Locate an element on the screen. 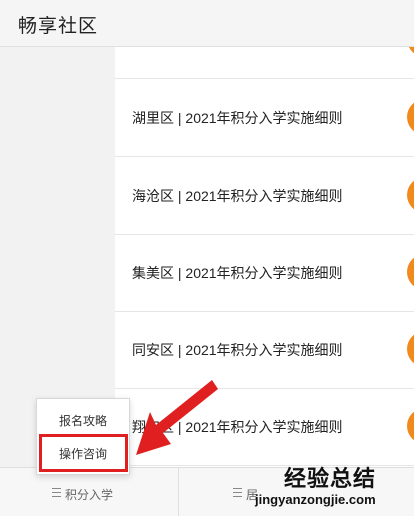 The width and height of the screenshot is (414, 516). page-title: 畅享社区 is located at coordinates (58, 26).